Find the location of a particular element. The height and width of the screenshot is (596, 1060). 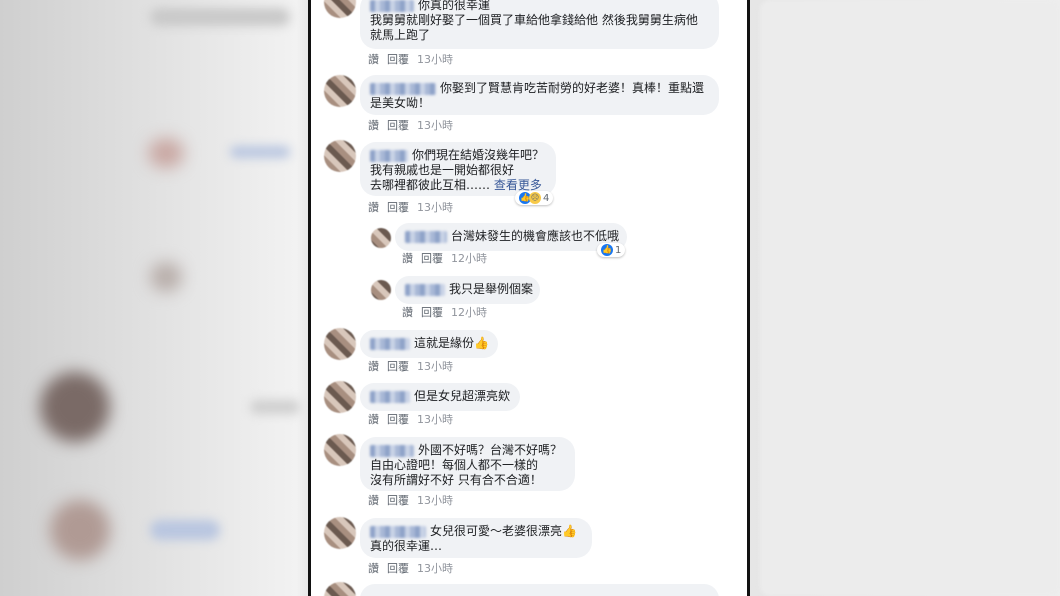

thumbs-up-icon: 👍 is located at coordinates (607, 250).